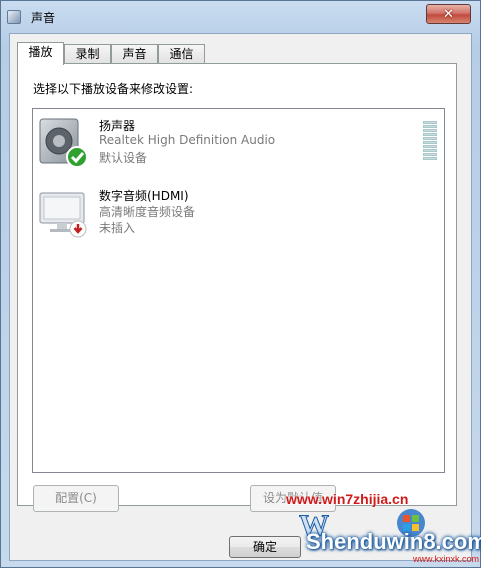  Describe the element at coordinates (40, 53) in the screenshot. I see `tab-playback: 播放` at that location.